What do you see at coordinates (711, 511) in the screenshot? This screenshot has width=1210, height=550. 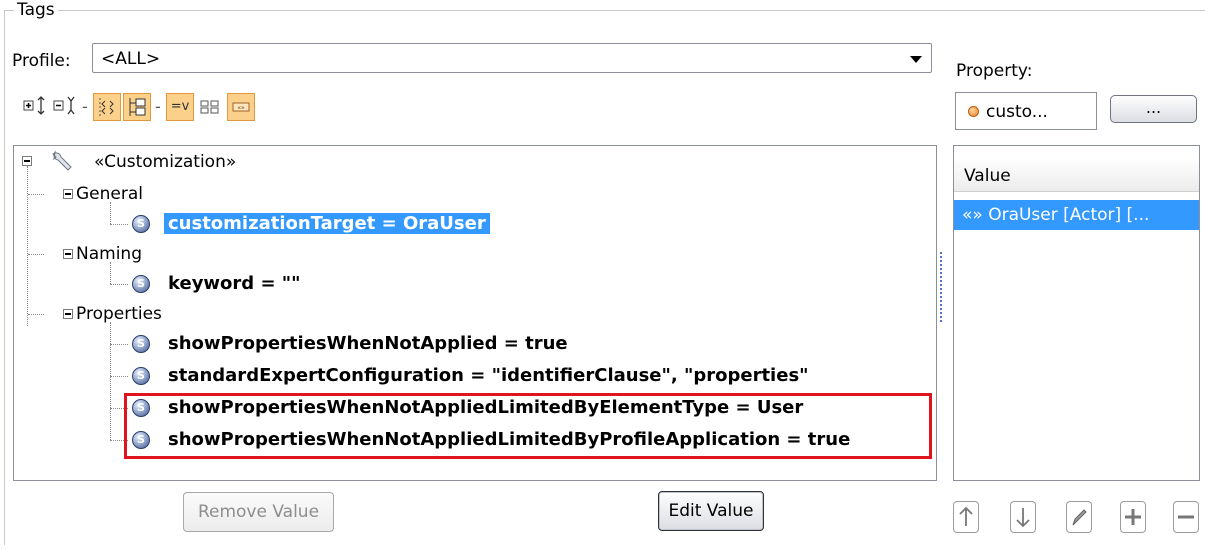 I see `edit-value-button: Edit Value` at bounding box center [711, 511].